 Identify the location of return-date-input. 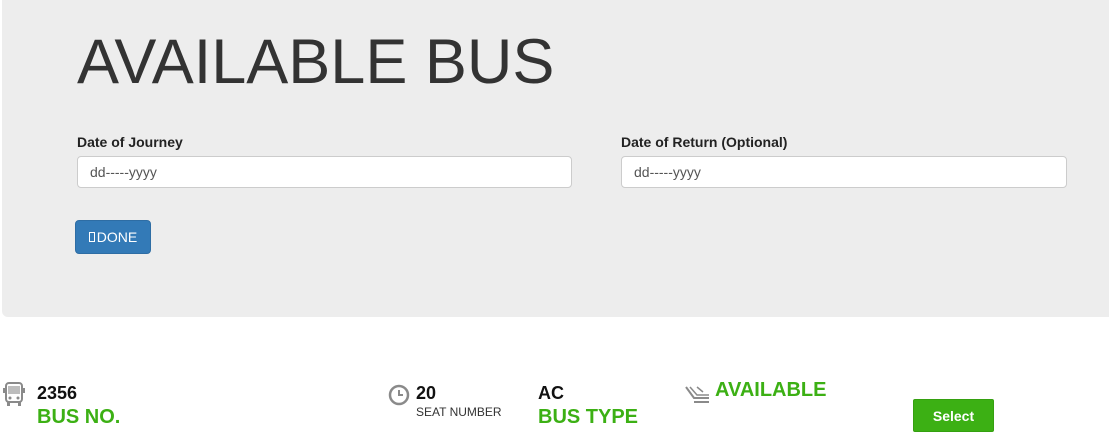
(844, 172).